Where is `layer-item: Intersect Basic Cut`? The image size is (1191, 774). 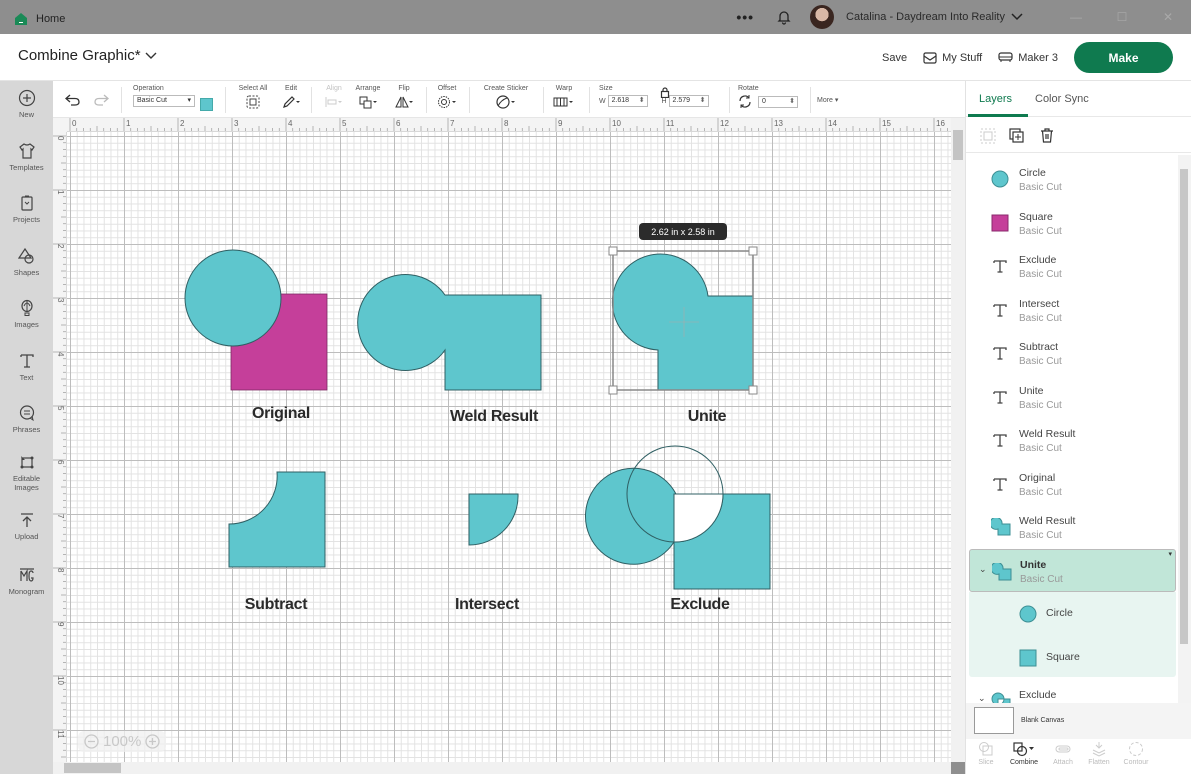
layer-item: Intersect Basic Cut is located at coordinates (1072, 309).